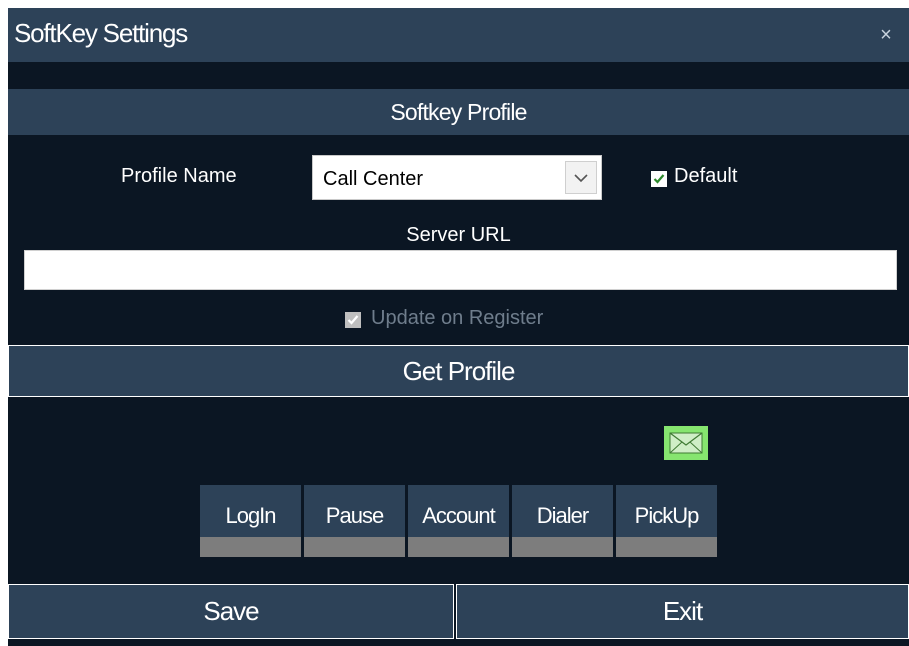 Image resolution: width=909 pixels, height=646 pixels. I want to click on softkey-label: Account, so click(459, 515).